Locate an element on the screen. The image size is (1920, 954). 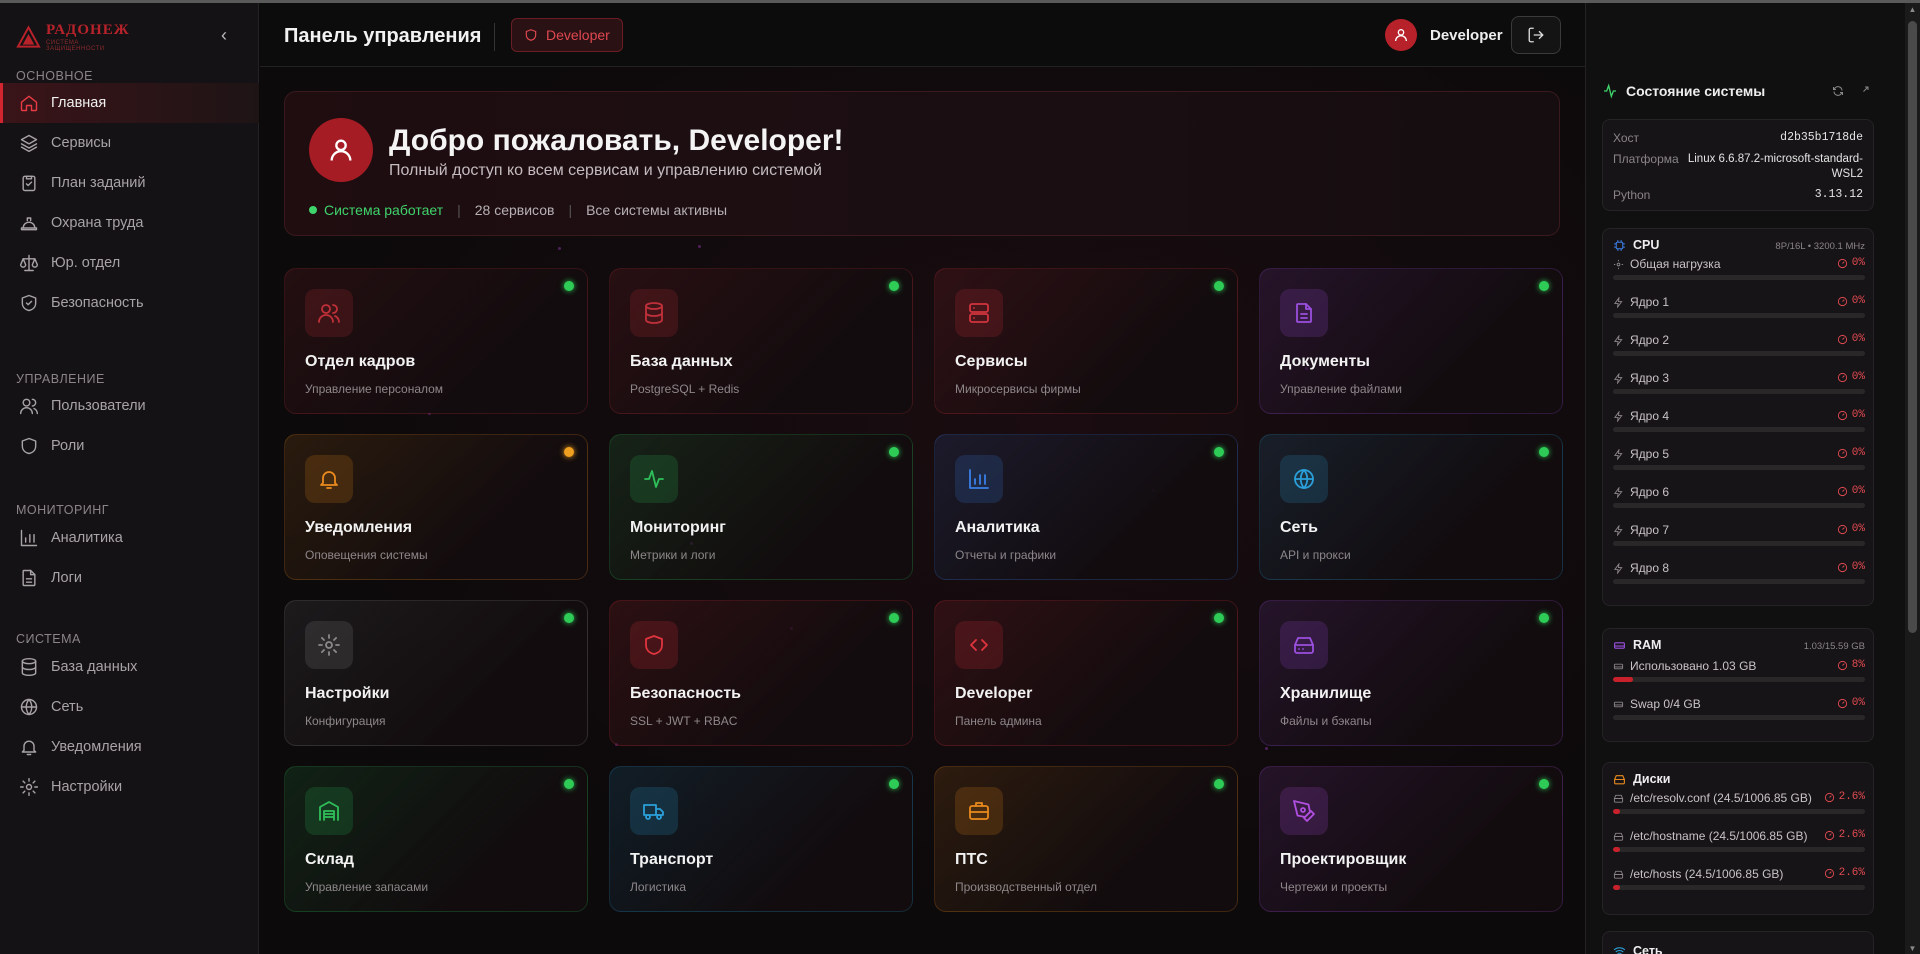
service-card-pen-tool: Проектировщик Чертежи и проекты is located at coordinates (1411, 839).